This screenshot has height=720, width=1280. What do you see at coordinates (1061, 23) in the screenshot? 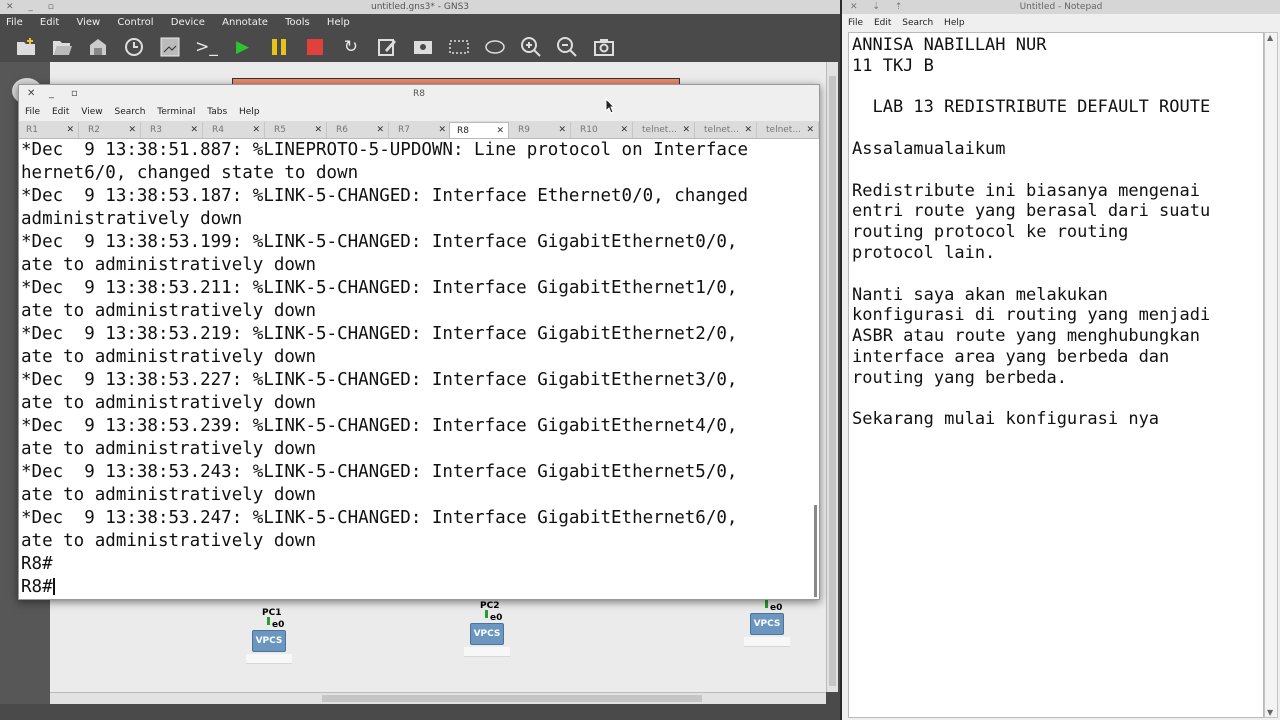
I see `notepad-menubar: File Edit Search Help` at bounding box center [1061, 23].